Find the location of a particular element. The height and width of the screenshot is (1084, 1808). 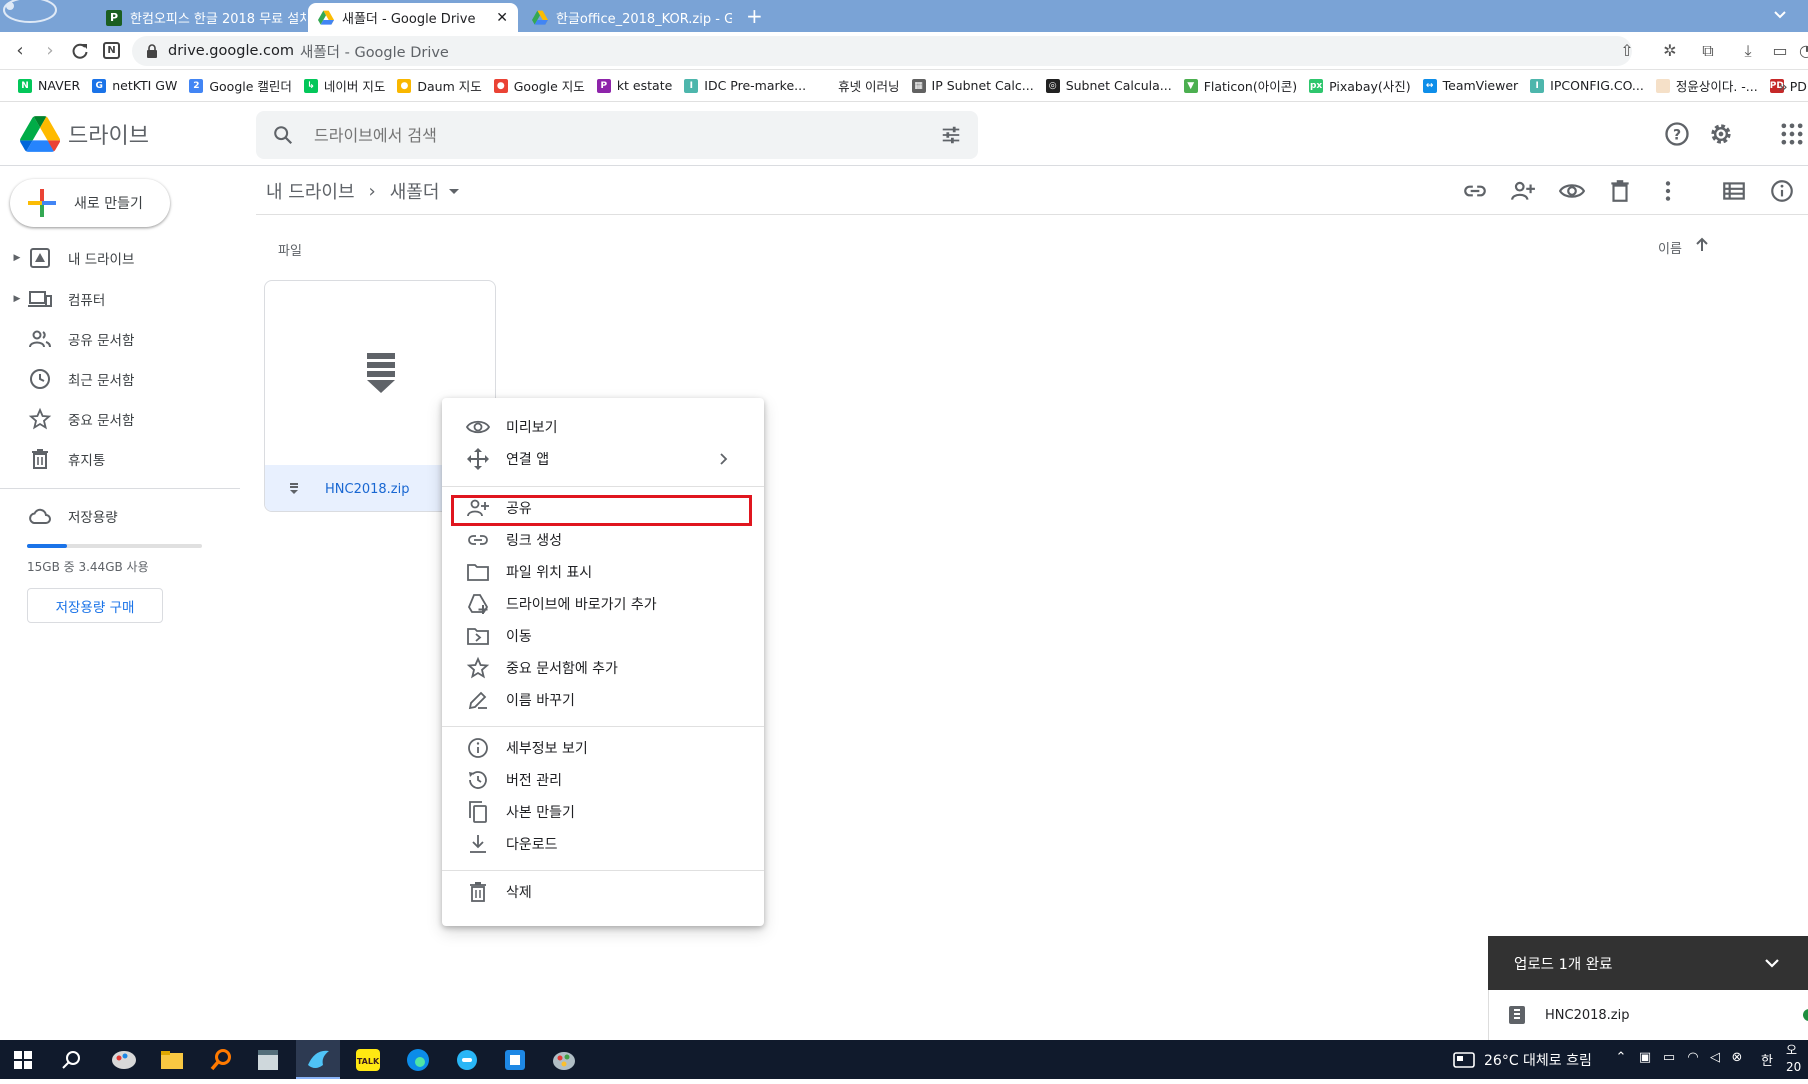

bookmark-google-calendar: 2 Google 캘린더 is located at coordinates (240, 85).